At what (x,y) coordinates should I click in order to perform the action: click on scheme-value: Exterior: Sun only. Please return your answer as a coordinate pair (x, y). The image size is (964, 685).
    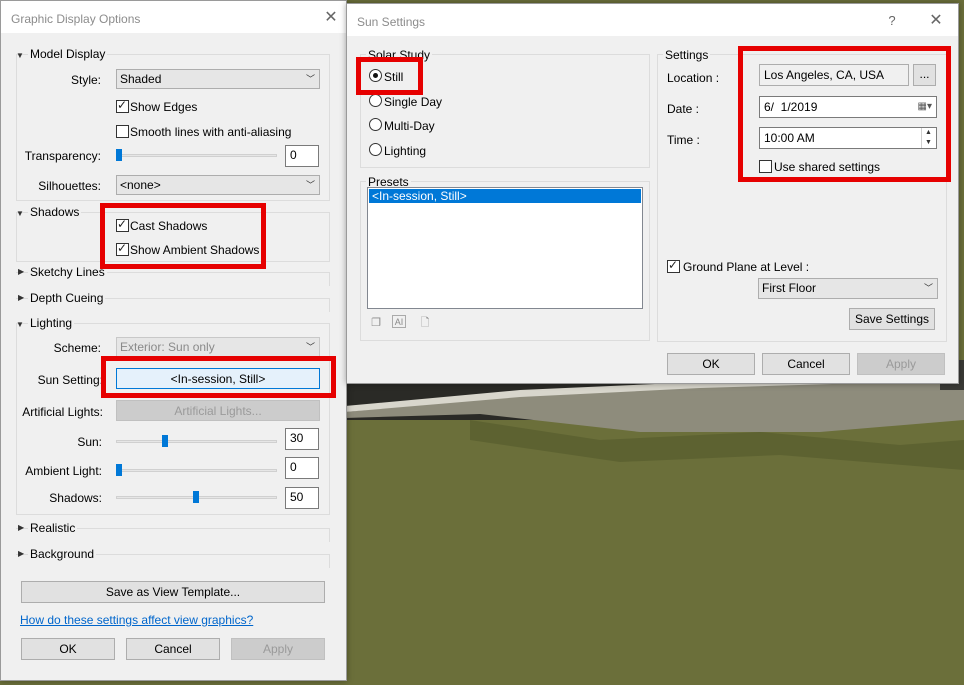
    Looking at the image, I should click on (167, 347).